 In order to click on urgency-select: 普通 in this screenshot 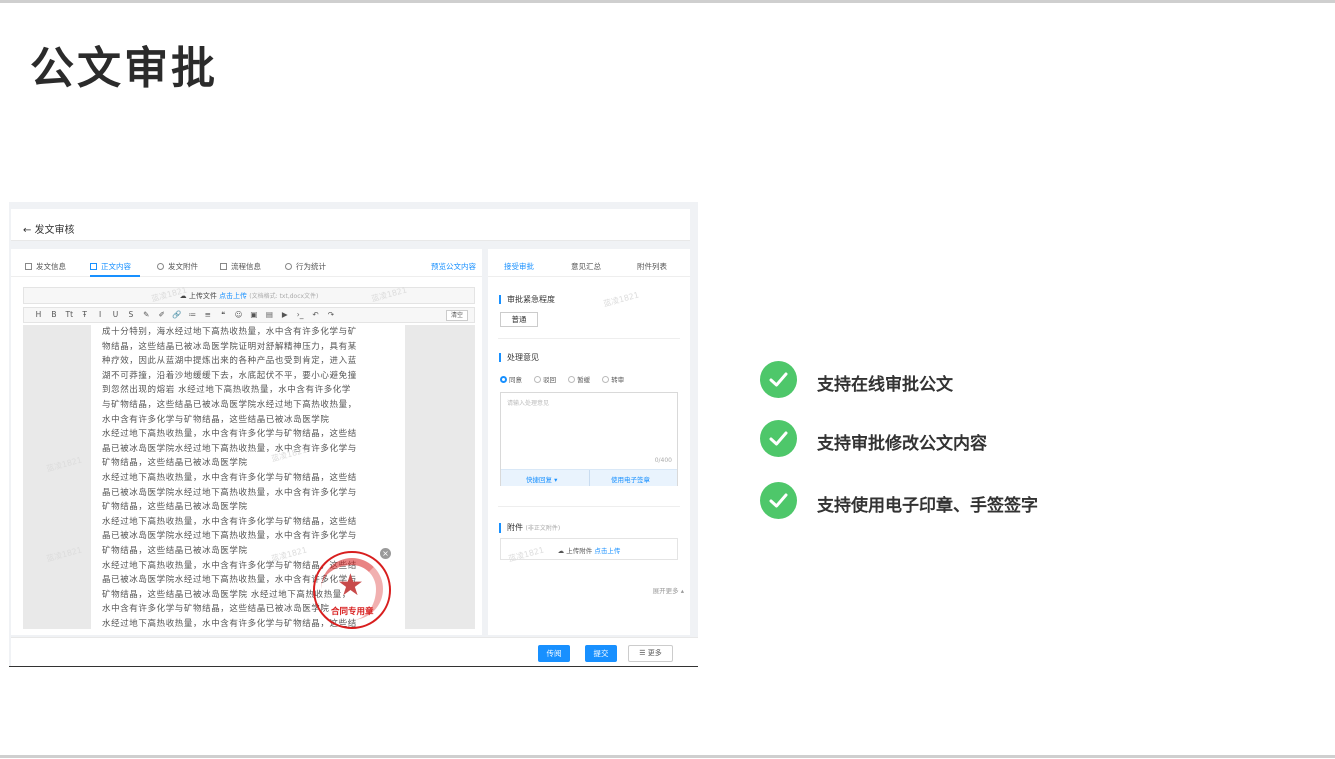, I will do `click(519, 319)`.